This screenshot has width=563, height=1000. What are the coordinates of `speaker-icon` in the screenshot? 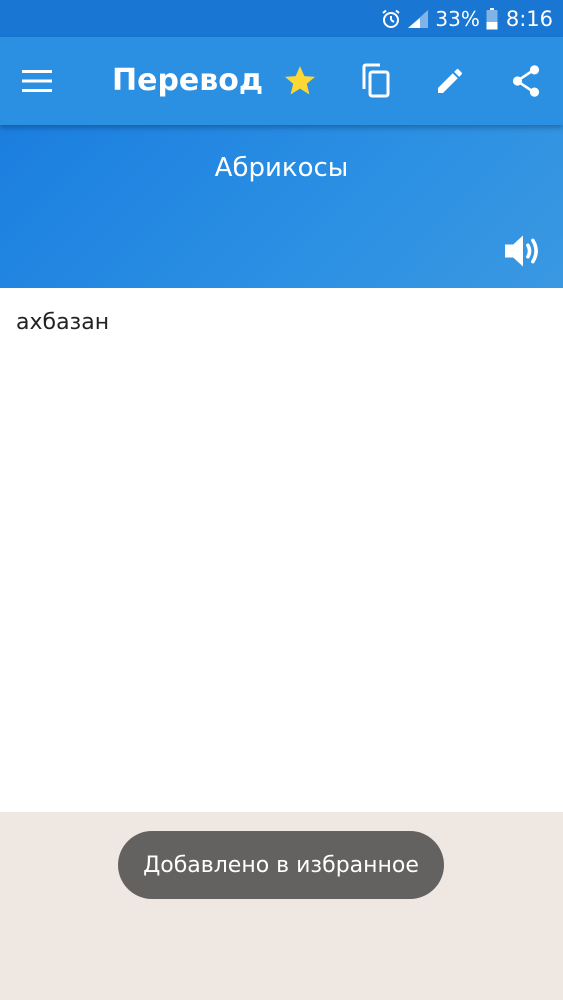 It's located at (521, 251).